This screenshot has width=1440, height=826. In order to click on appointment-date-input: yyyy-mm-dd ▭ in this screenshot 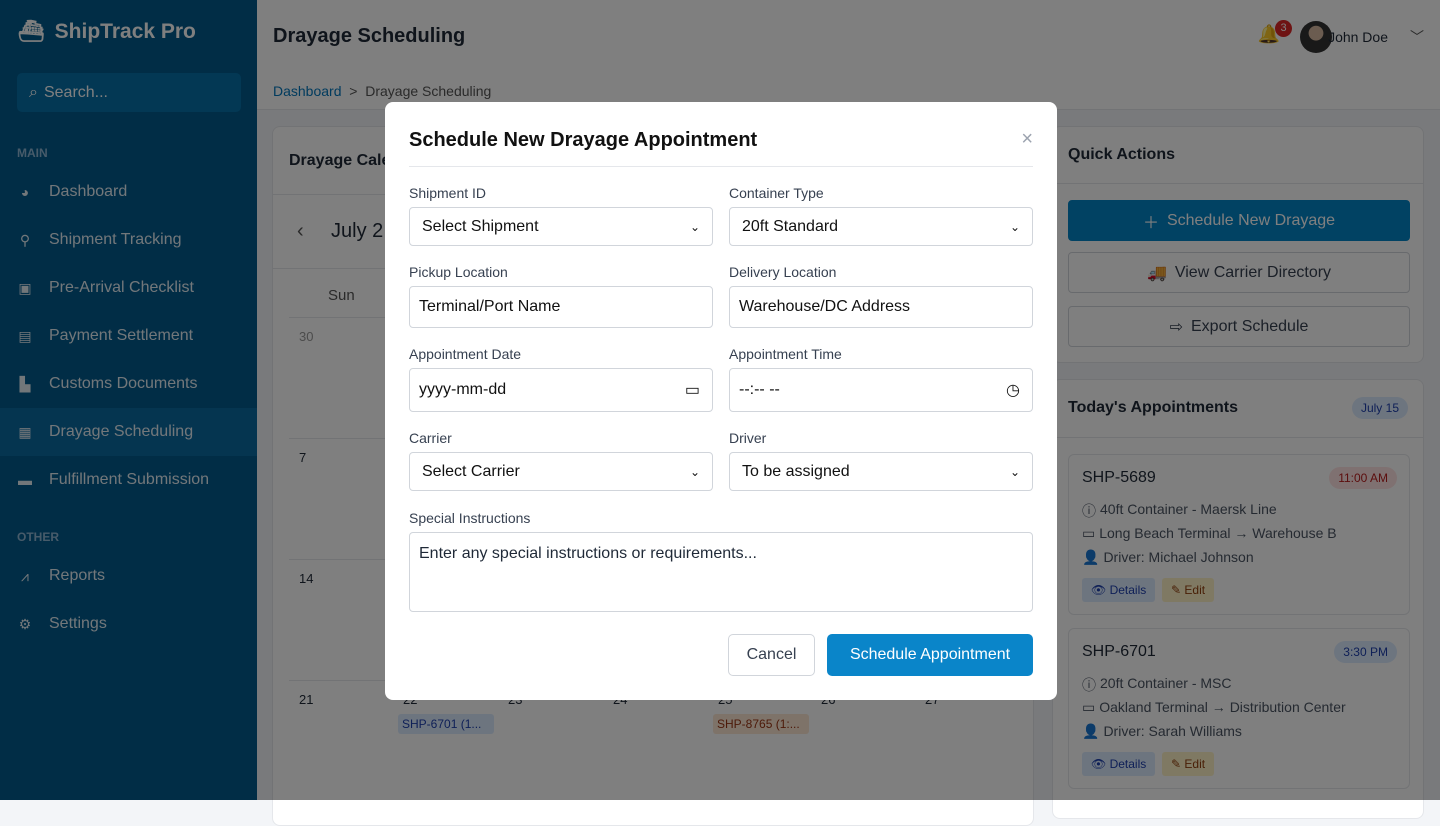, I will do `click(561, 390)`.